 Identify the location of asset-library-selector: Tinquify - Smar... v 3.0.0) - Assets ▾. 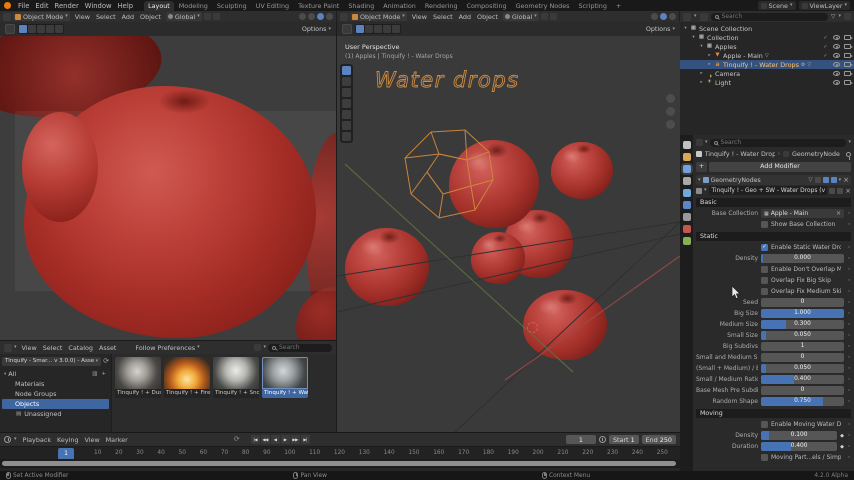
(52, 361).